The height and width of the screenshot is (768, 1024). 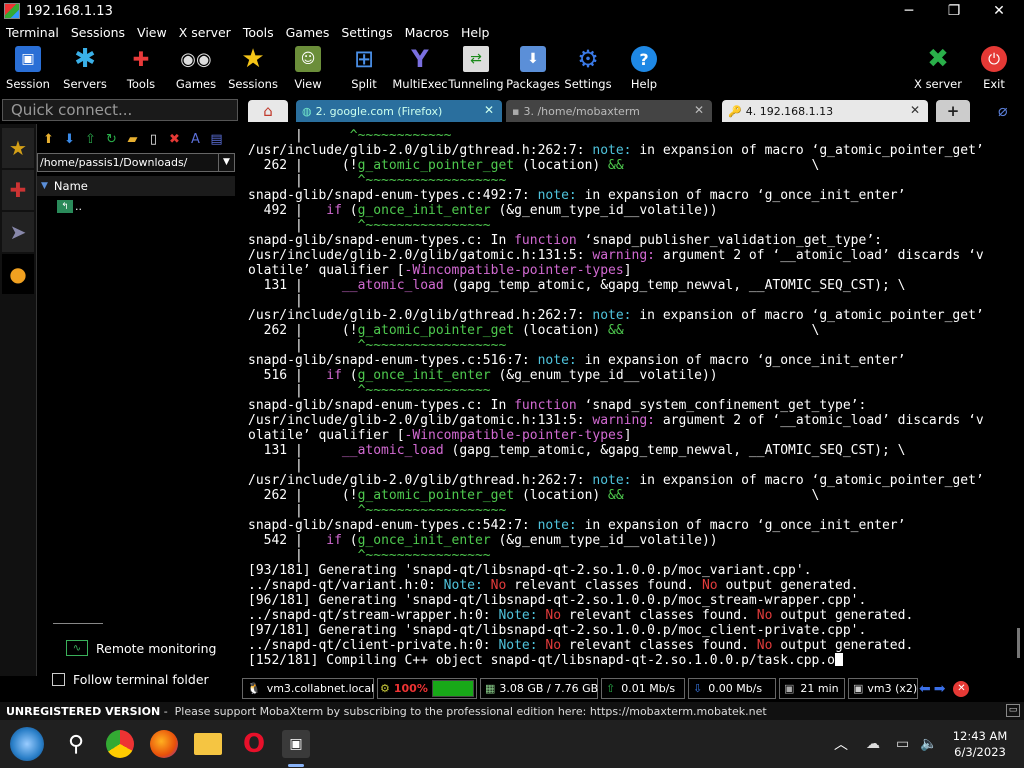 I want to click on volume-icon: 🔈, so click(x=928, y=744).